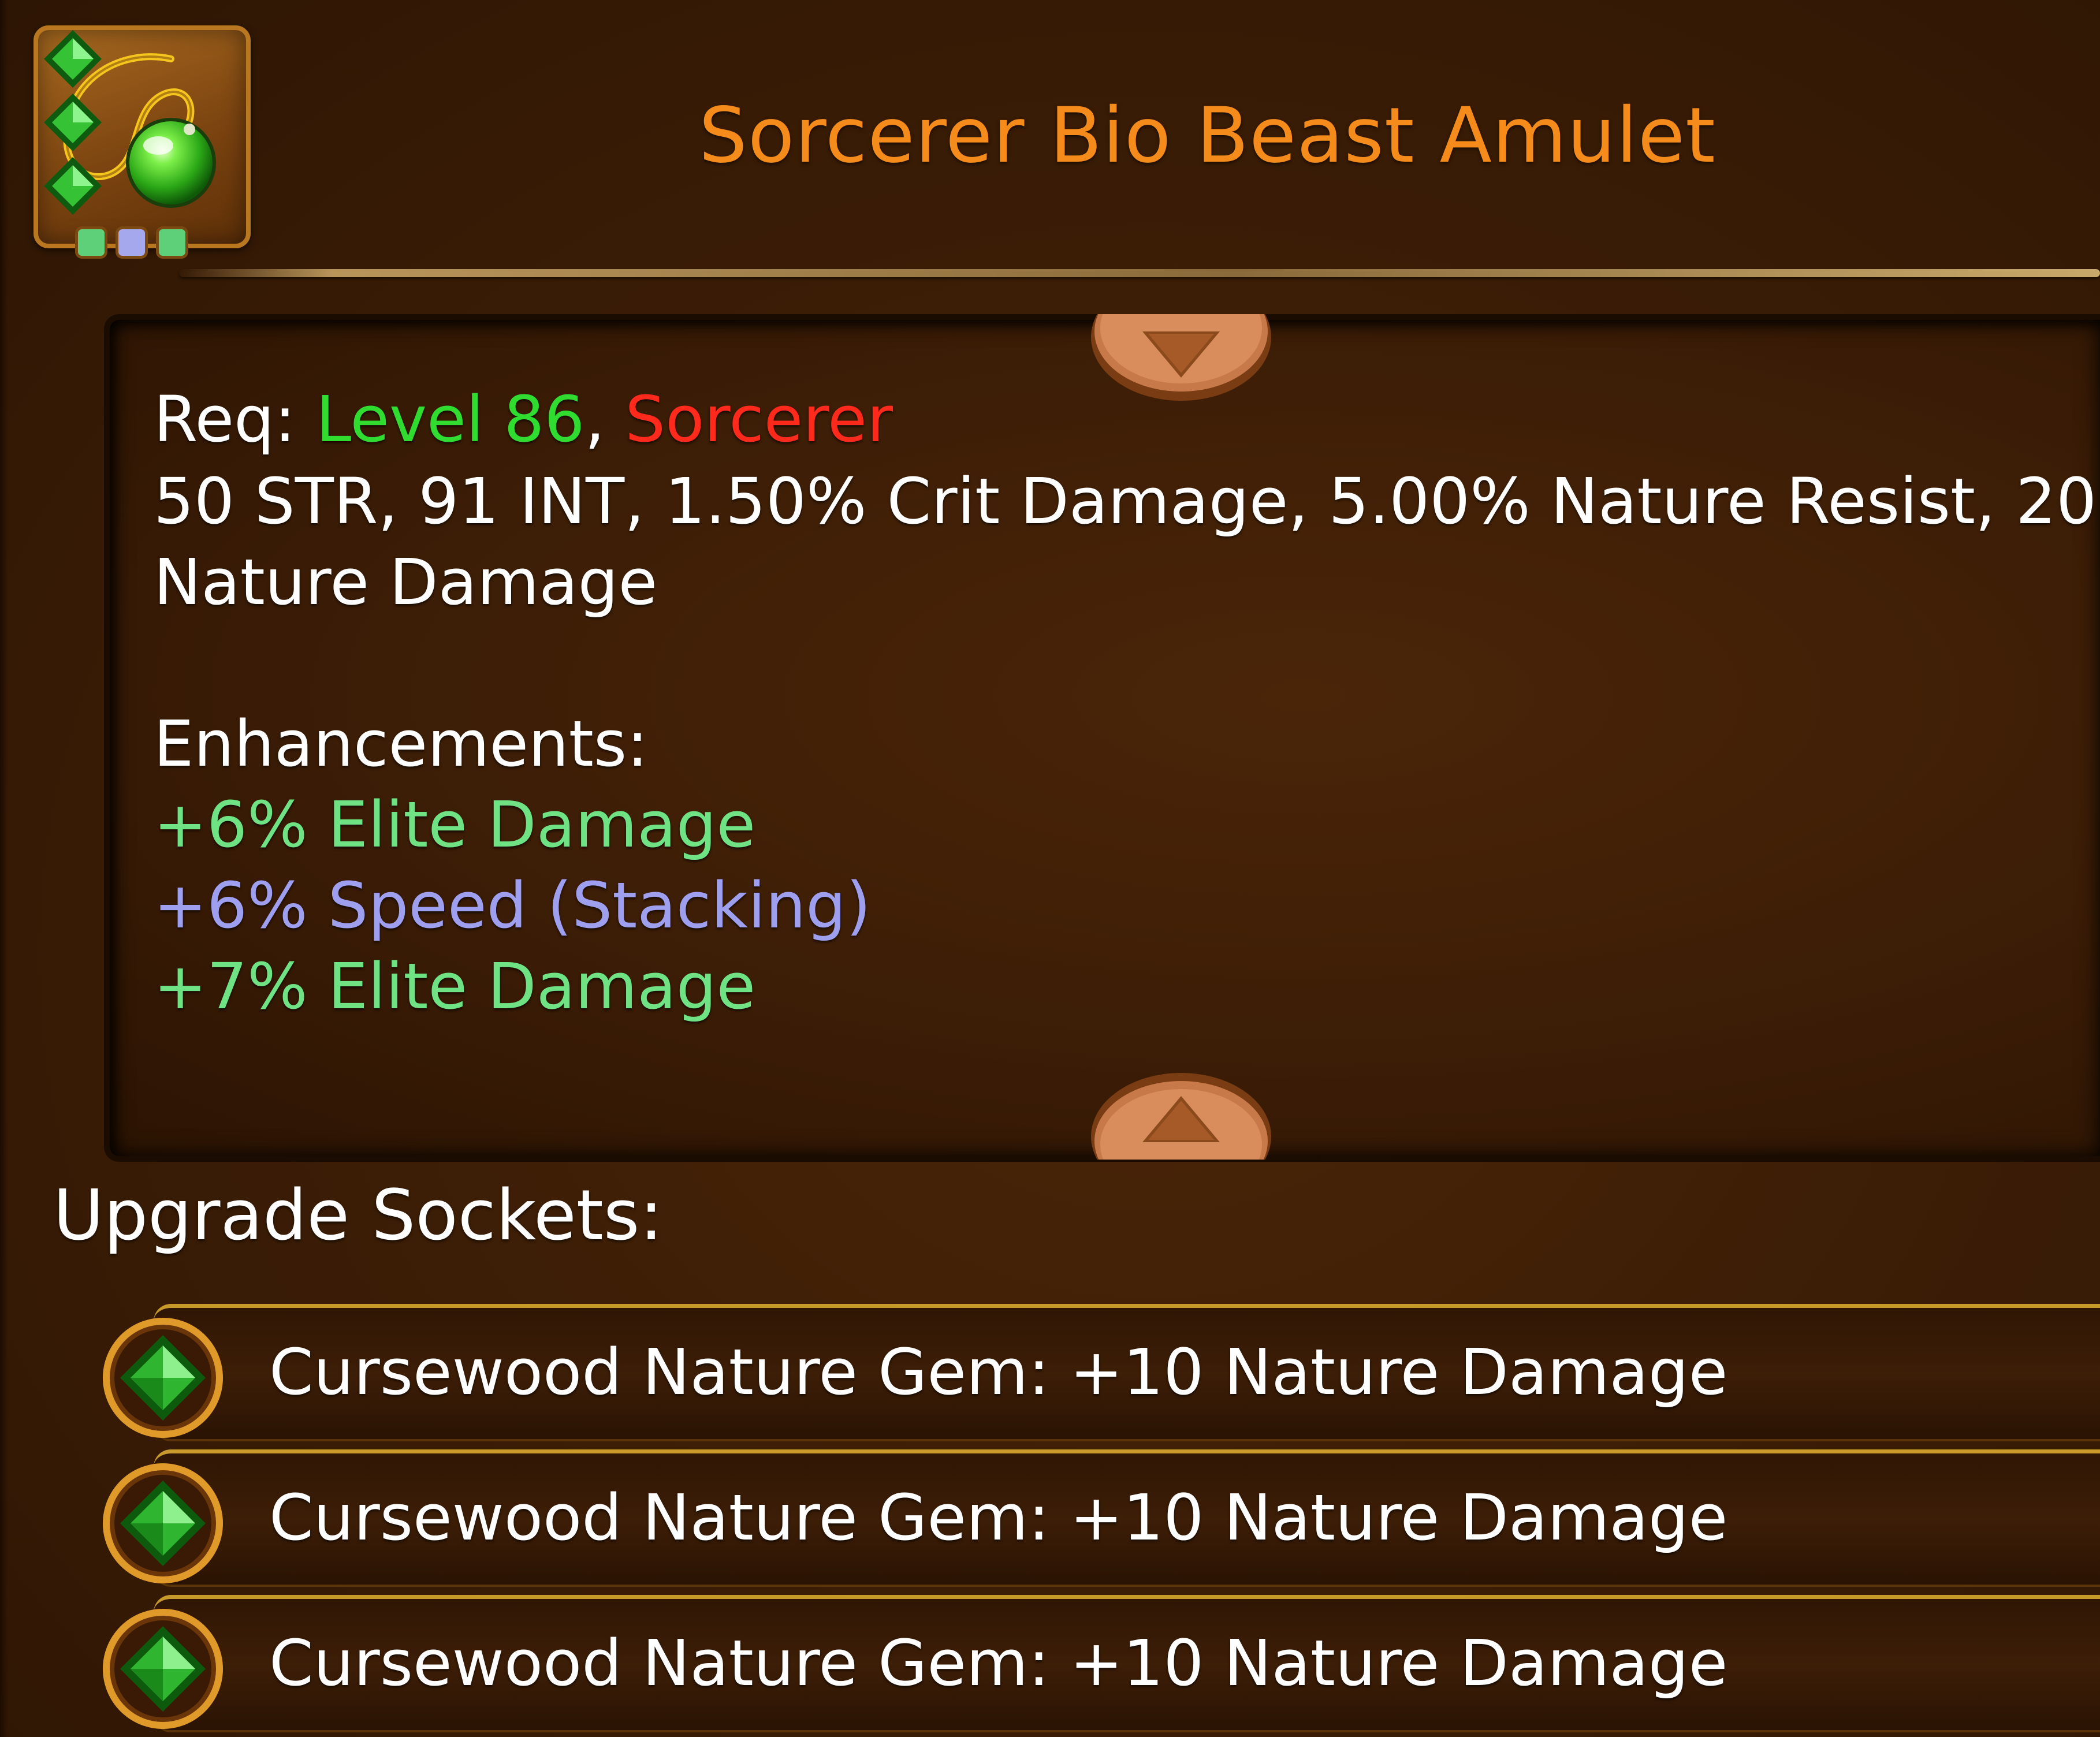 The image size is (2100, 1737). I want to click on title-divider, so click(1139, 273).